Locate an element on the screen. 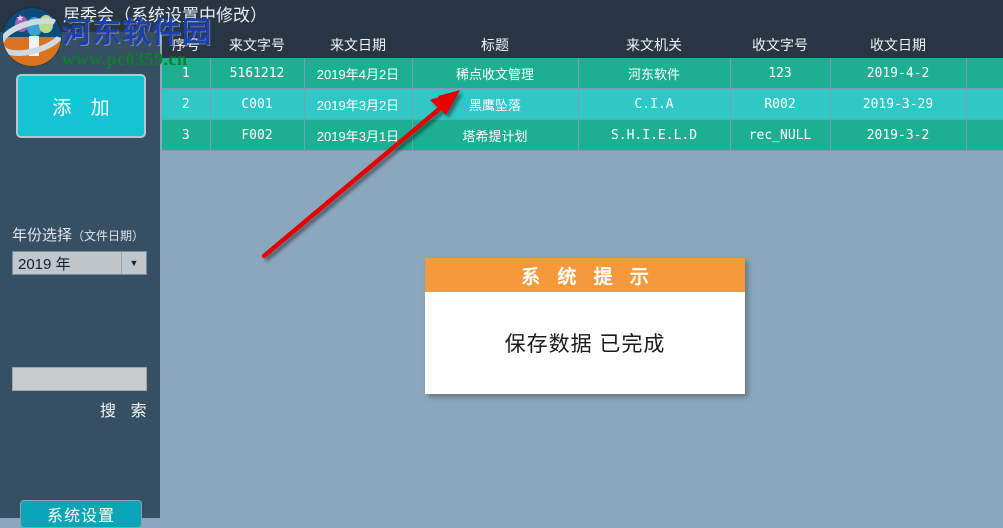  title-bar: 居委会（系统设置中修改） is located at coordinates (501, 16).